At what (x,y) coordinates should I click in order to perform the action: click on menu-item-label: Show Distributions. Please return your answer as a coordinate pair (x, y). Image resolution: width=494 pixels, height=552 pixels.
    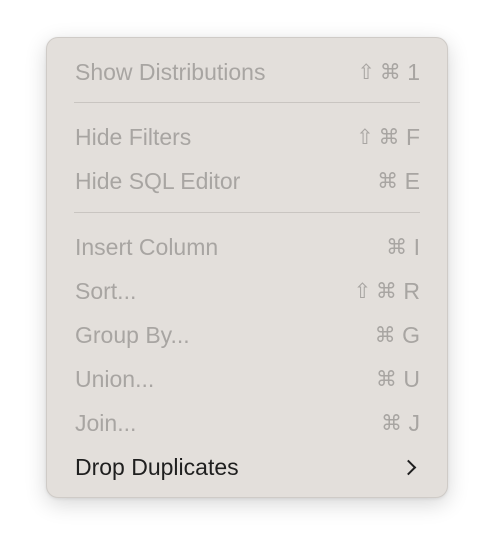
    Looking at the image, I should click on (170, 71).